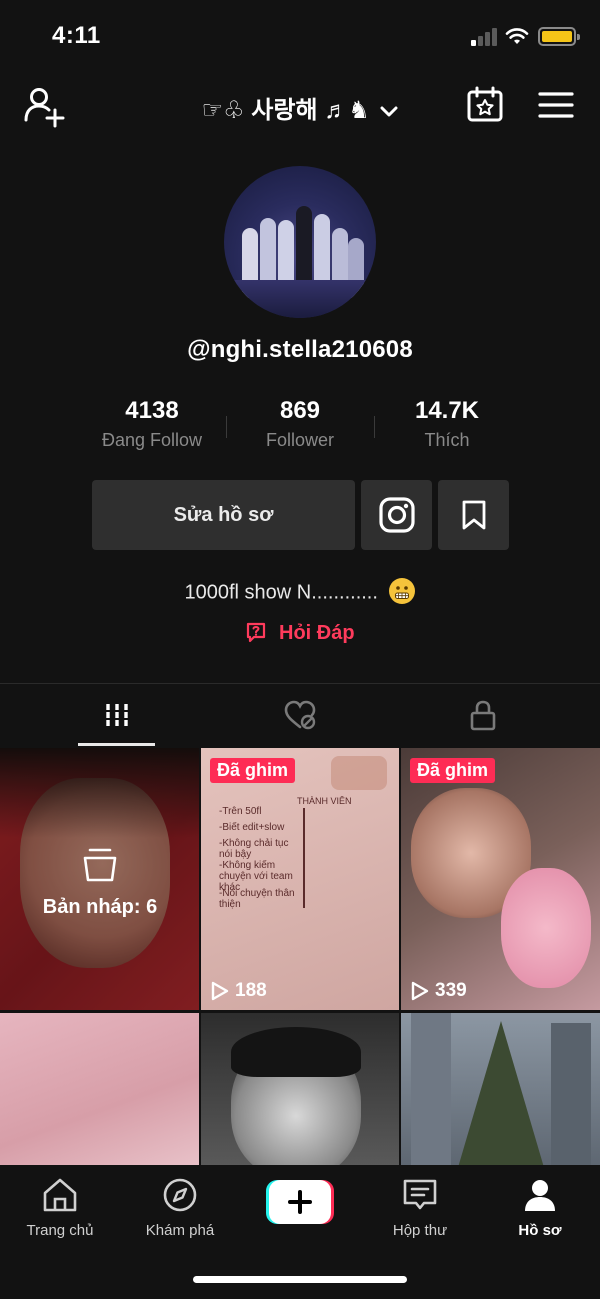  Describe the element at coordinates (420, 1194) in the screenshot. I see `inbox-icon` at that location.